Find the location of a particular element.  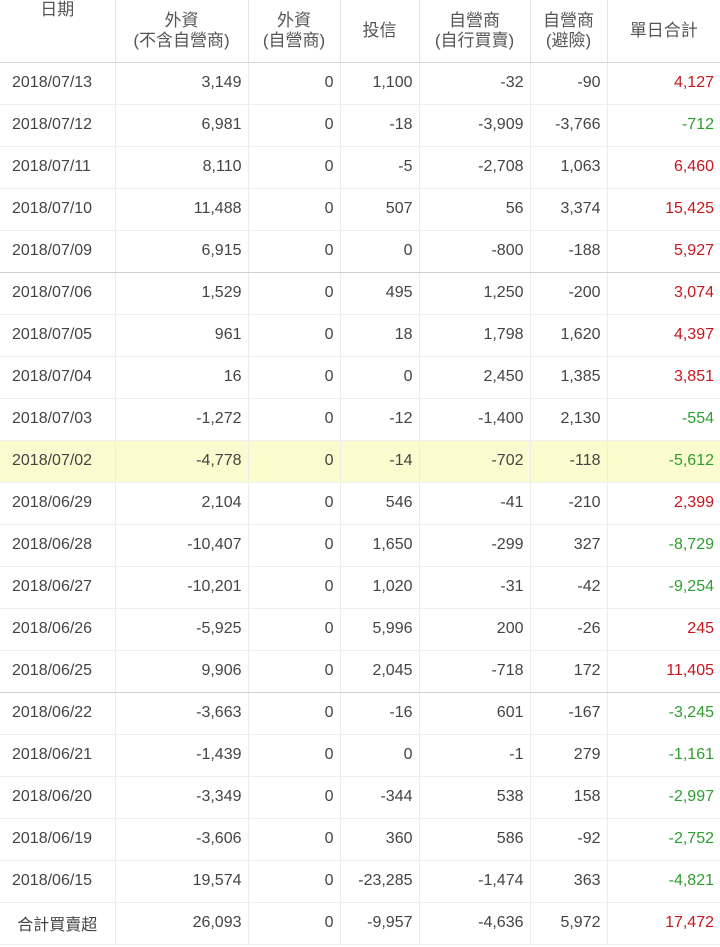

header-trust-label: 投信 is located at coordinates (379, 30).